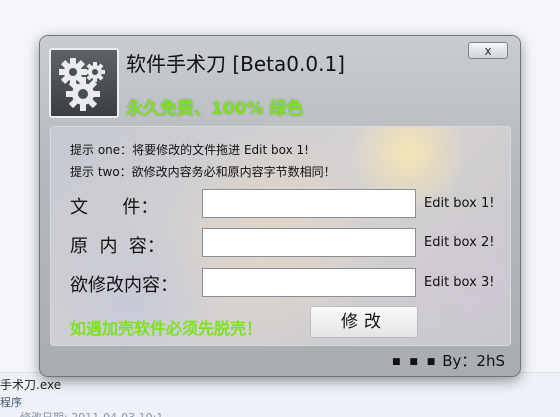 Image resolution: width=560 pixels, height=417 pixels. Describe the element at coordinates (117, 246) in the screenshot. I see `original-content-label: 原 内 容：` at that location.